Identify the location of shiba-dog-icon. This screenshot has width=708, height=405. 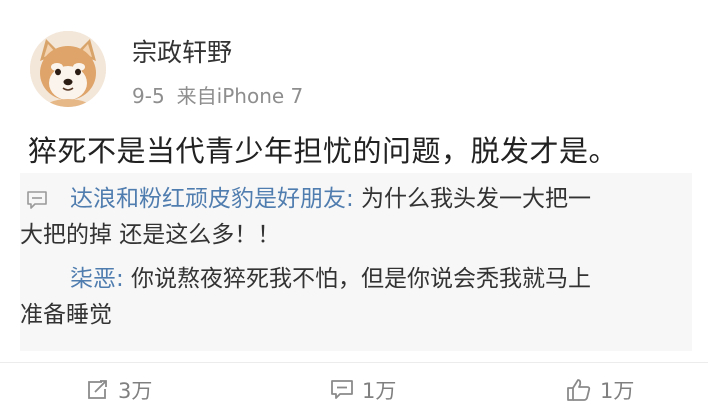
(68, 69).